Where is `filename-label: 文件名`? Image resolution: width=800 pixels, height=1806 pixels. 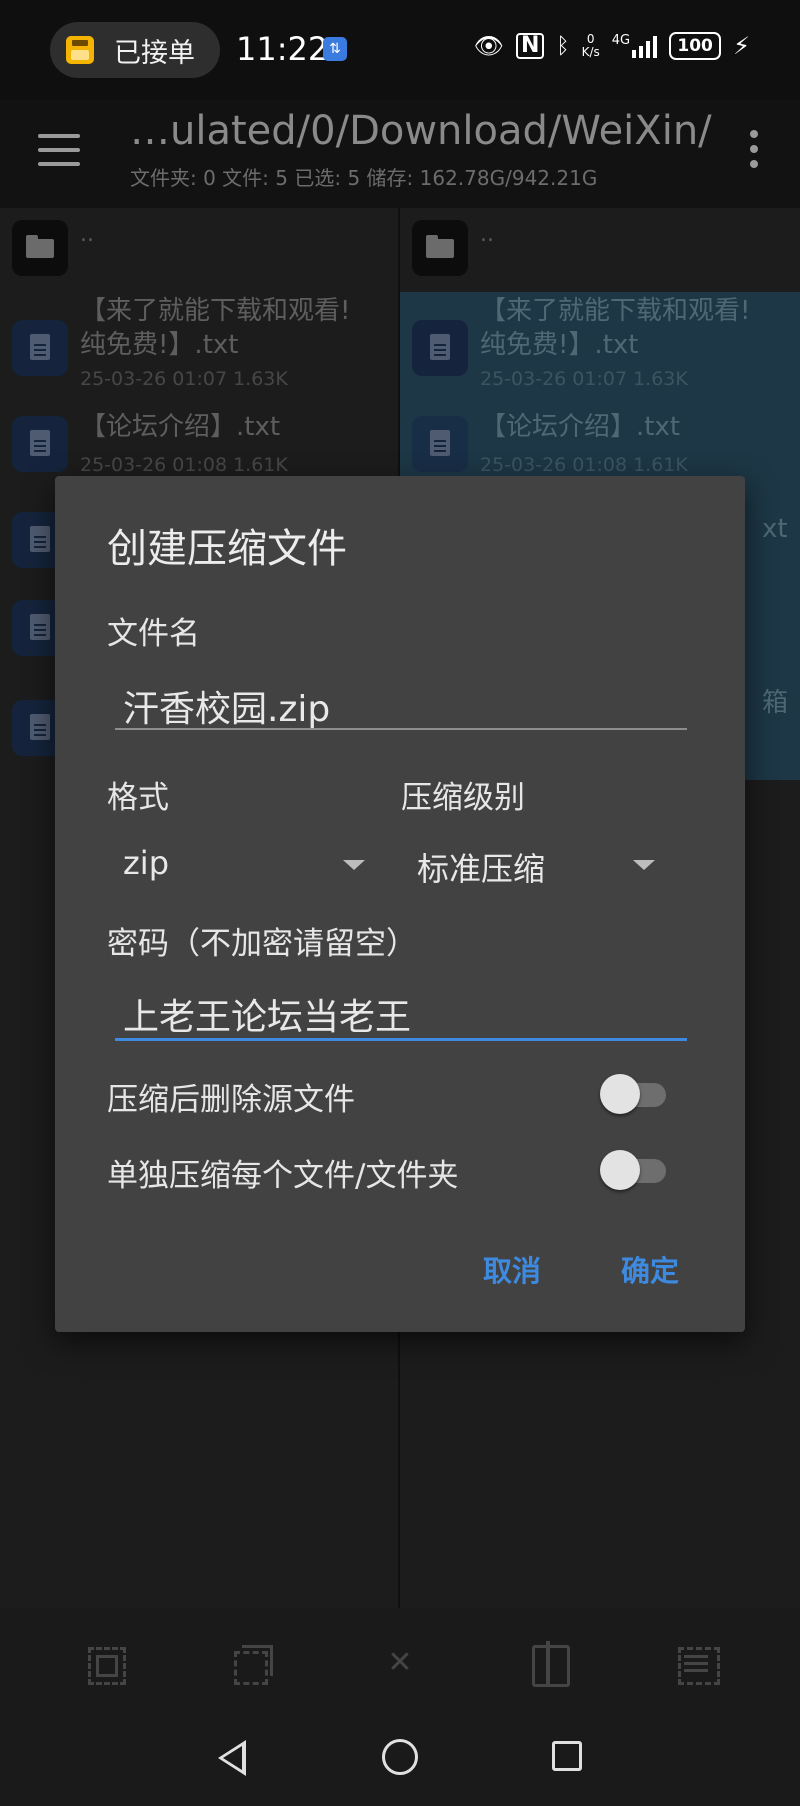
filename-label: 文件名 is located at coordinates (153, 634).